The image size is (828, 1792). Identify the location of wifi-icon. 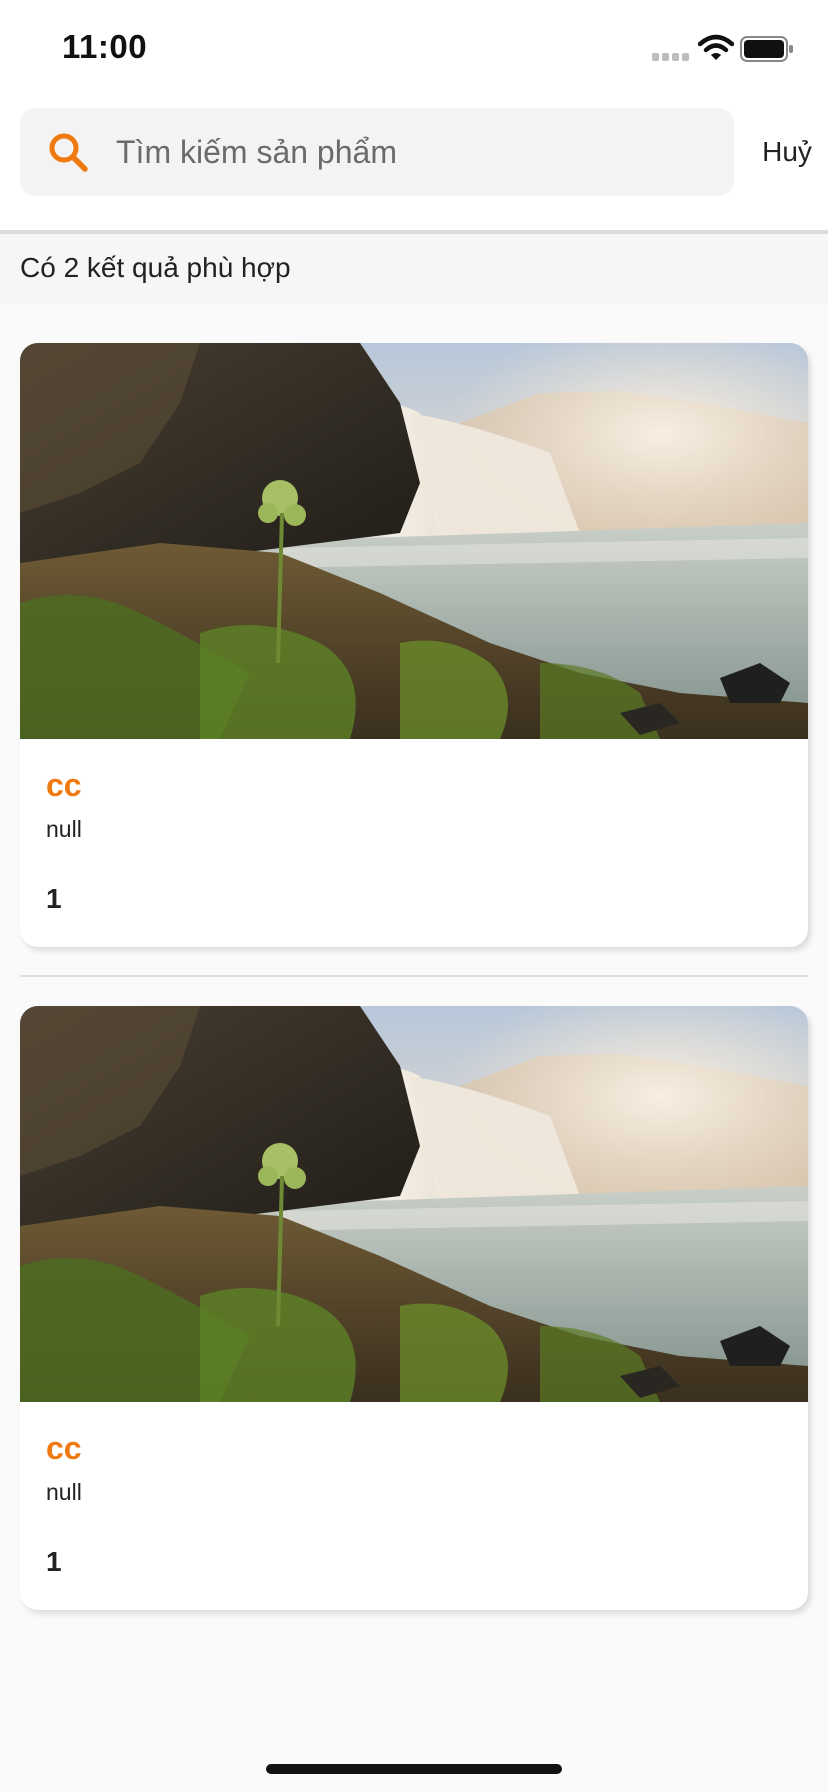
(716, 47).